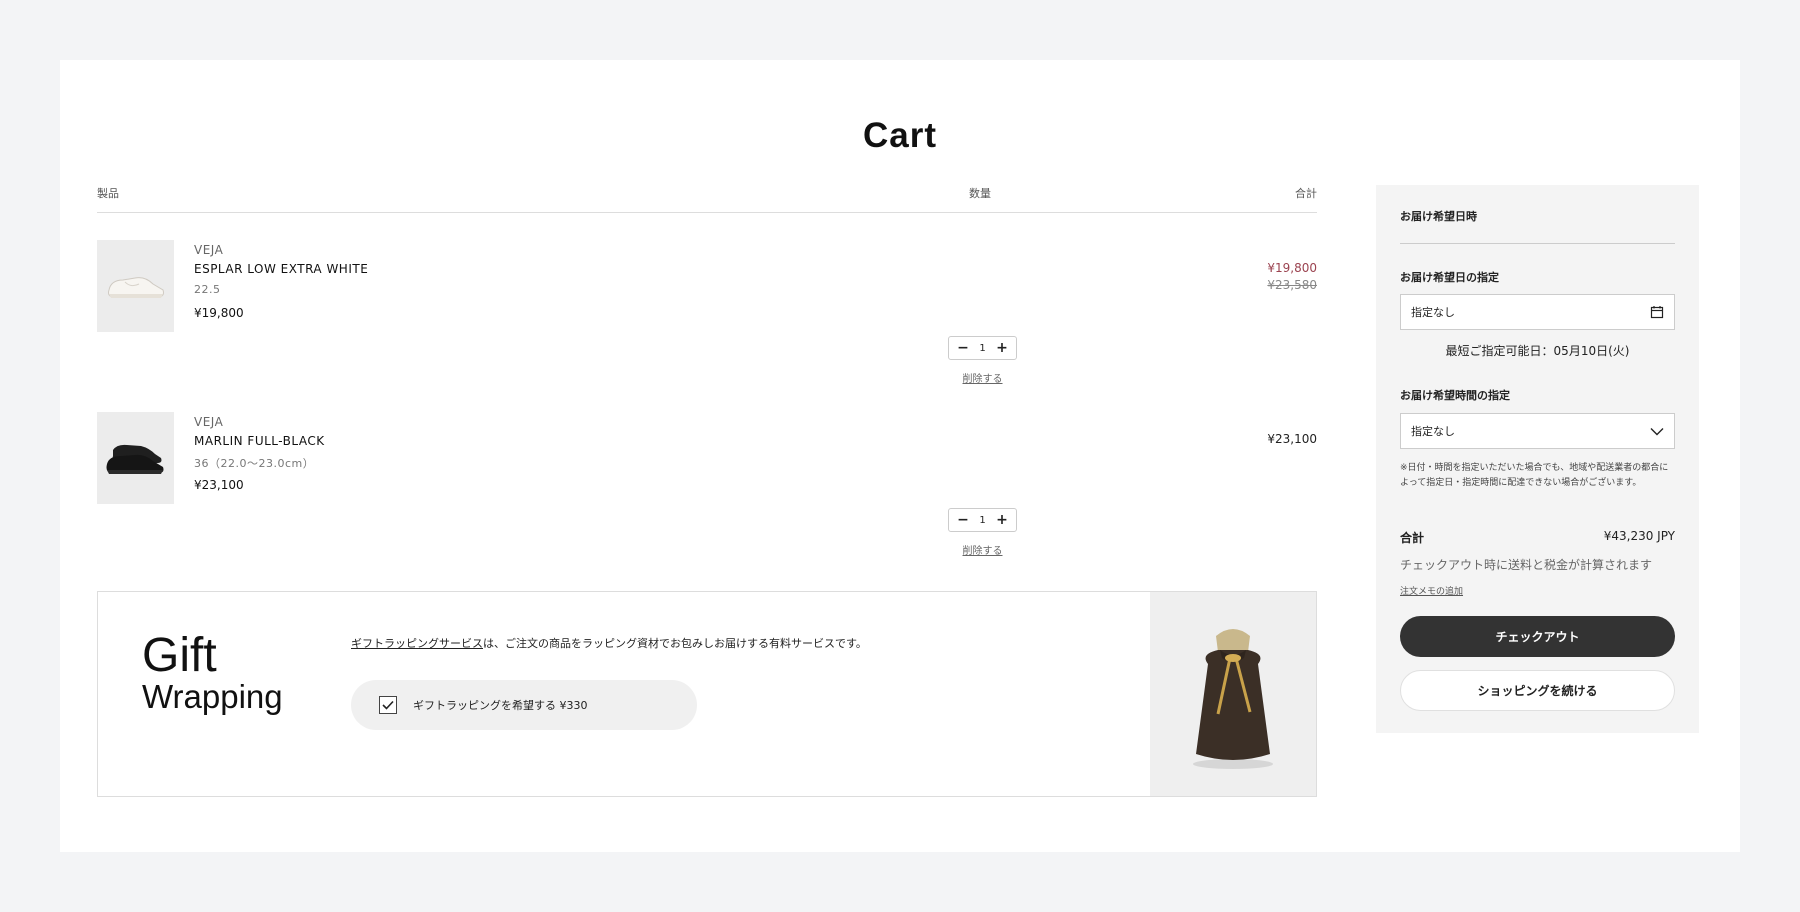  I want to click on product-variant: 36（22.0〜23.0cm）, so click(254, 463).